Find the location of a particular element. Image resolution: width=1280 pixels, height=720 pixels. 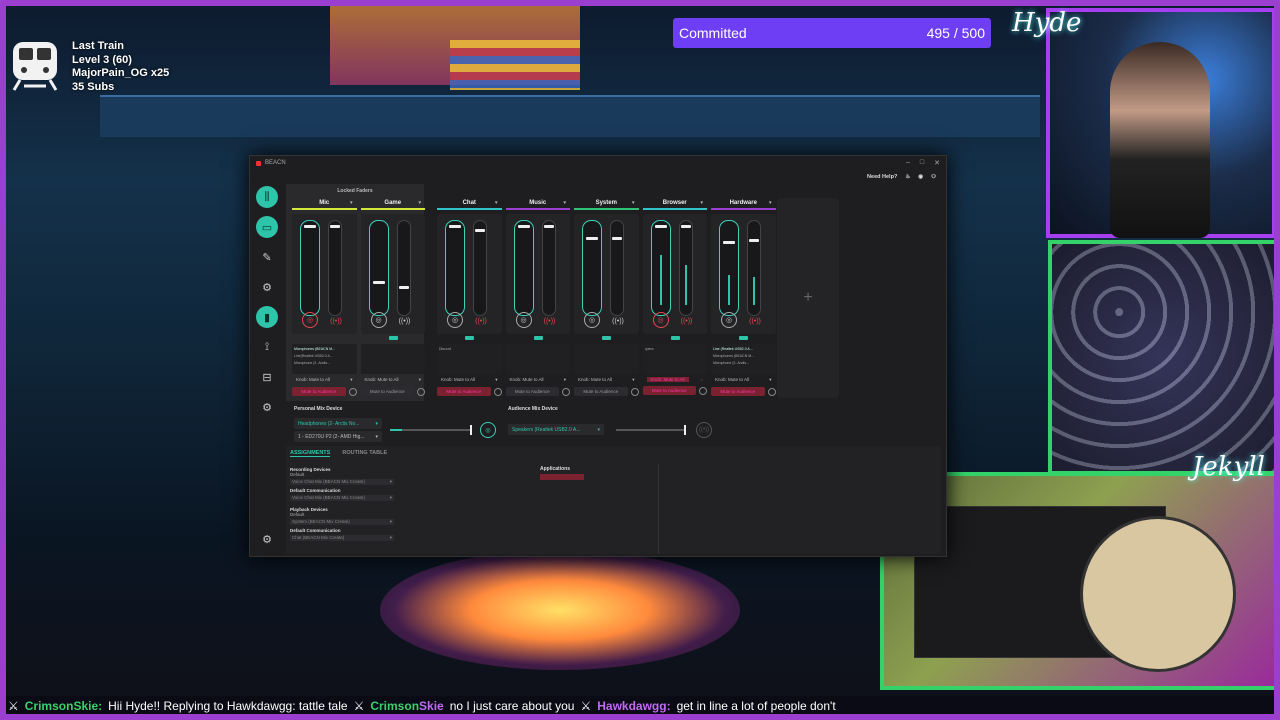

application-item is located at coordinates (562, 477).